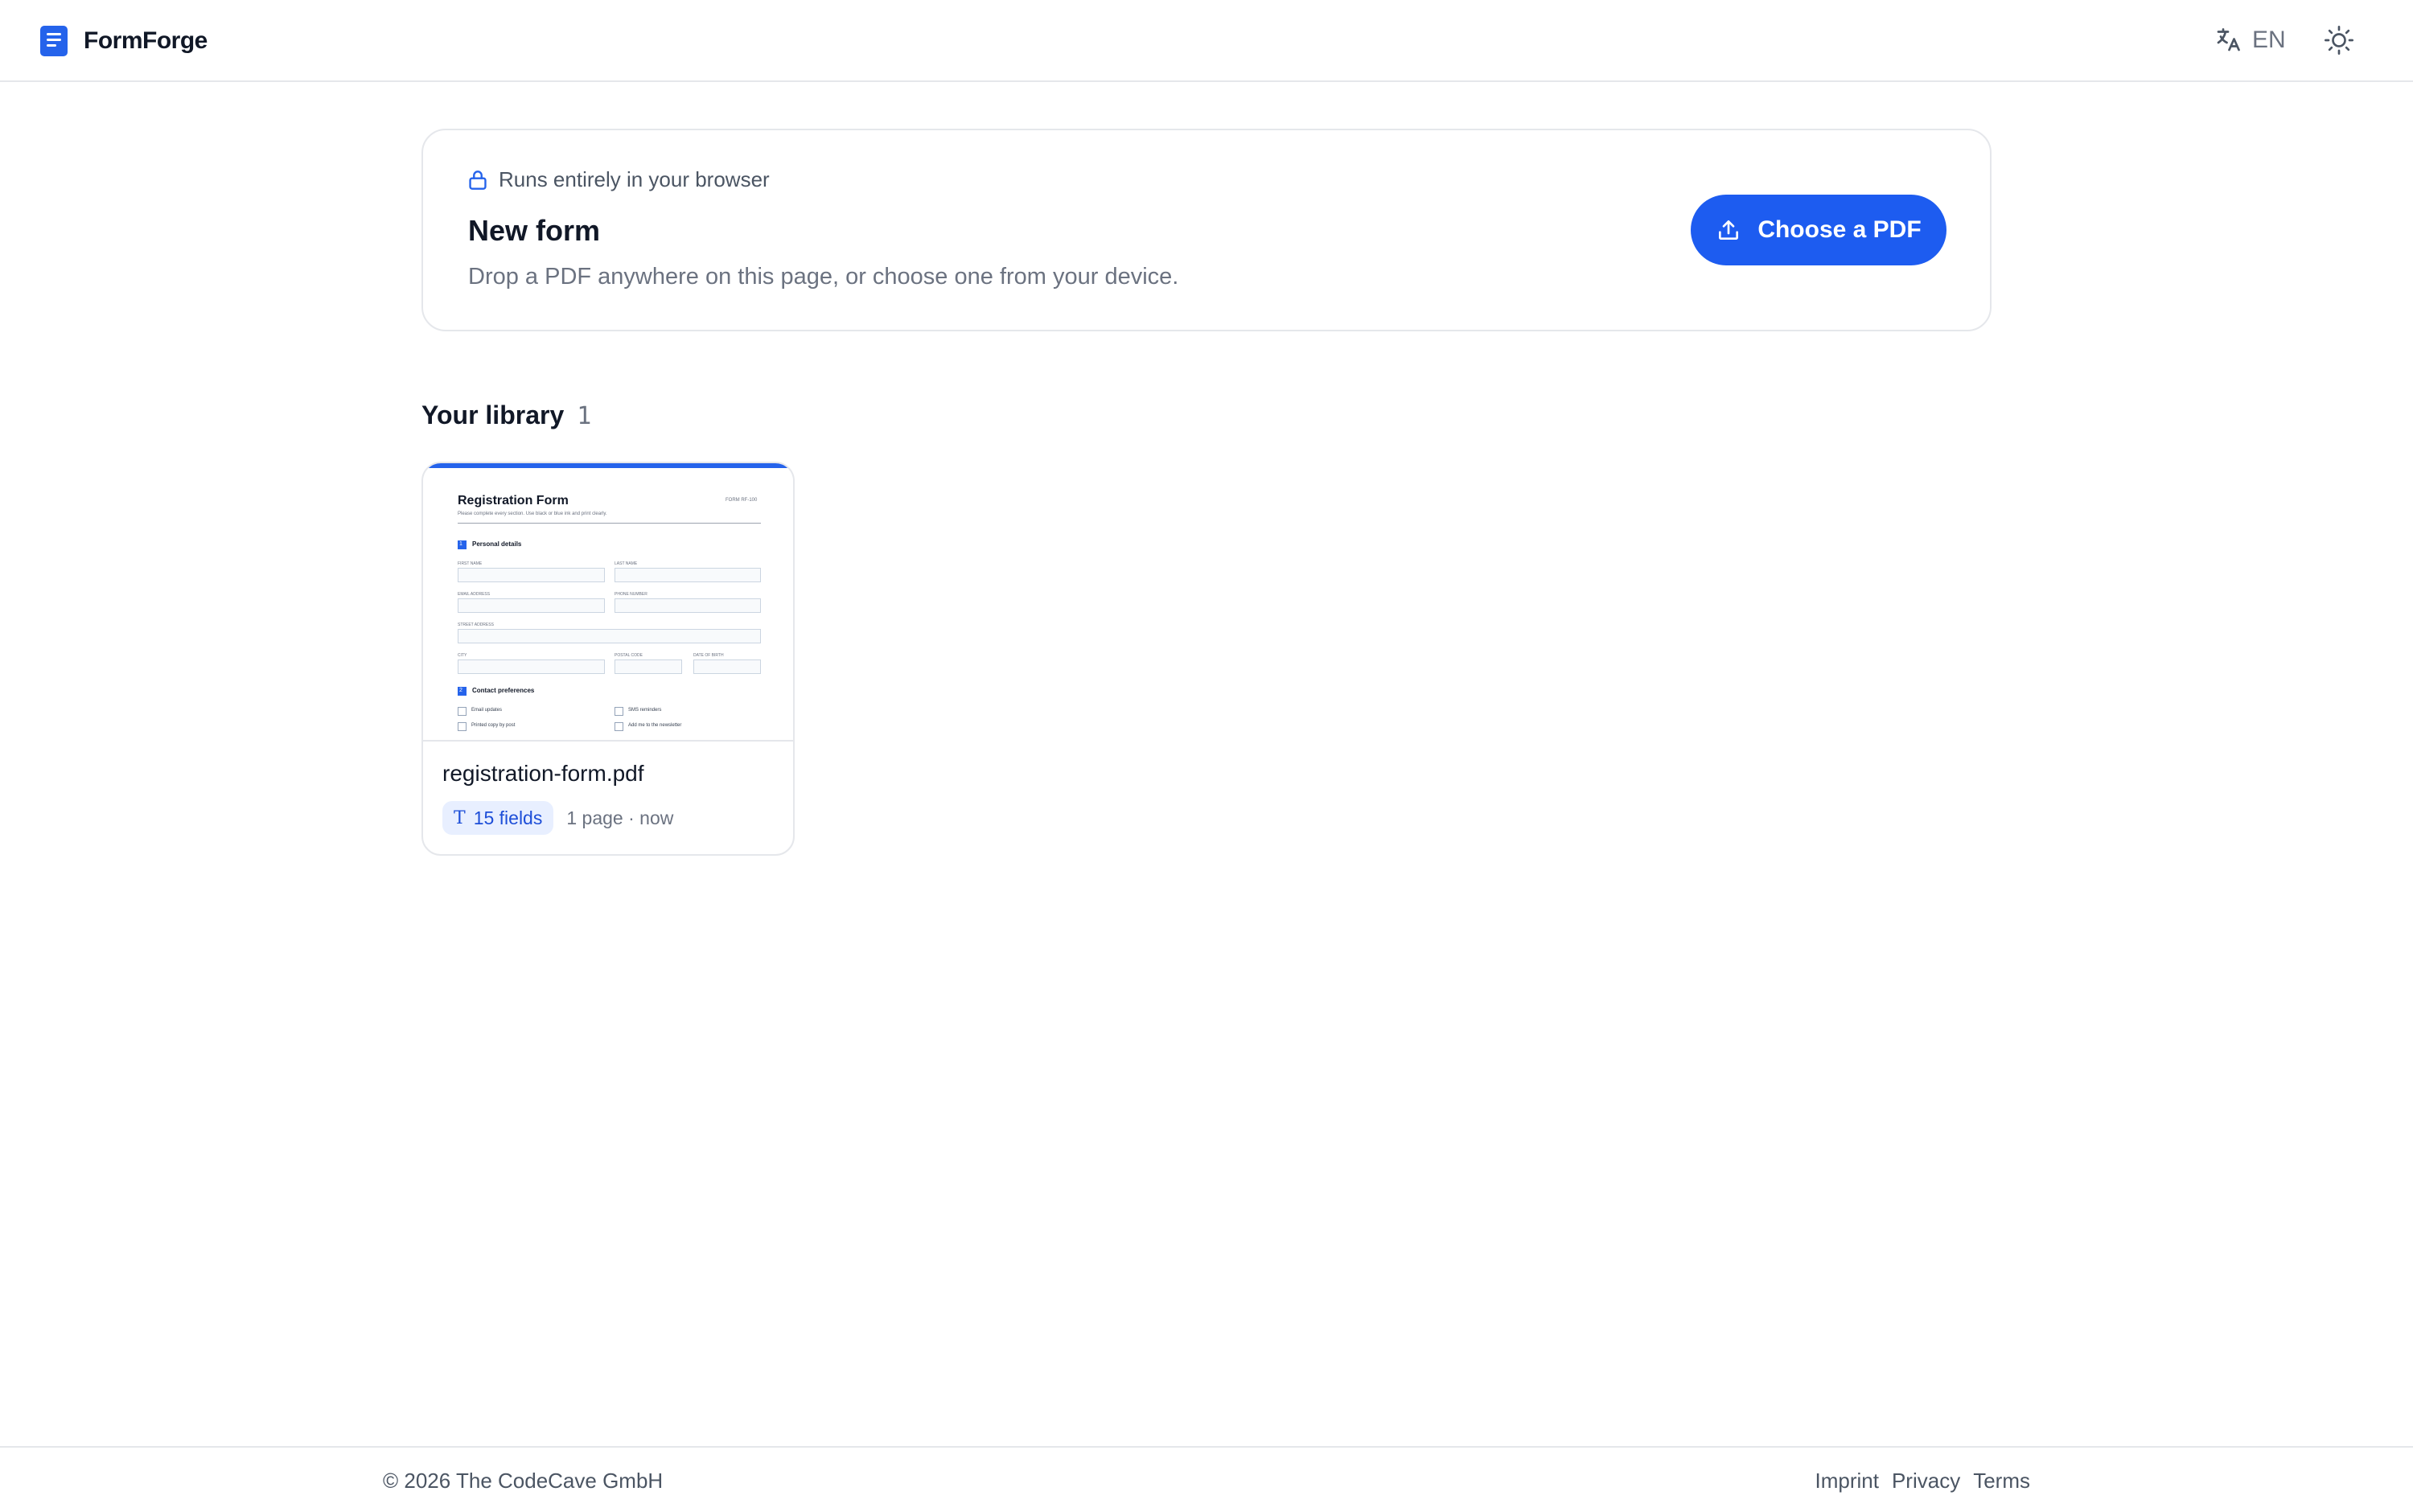 The width and height of the screenshot is (2413, 1512). What do you see at coordinates (655, 726) in the screenshot?
I see `preview-checkbox-label: Add me to the newsletter` at bounding box center [655, 726].